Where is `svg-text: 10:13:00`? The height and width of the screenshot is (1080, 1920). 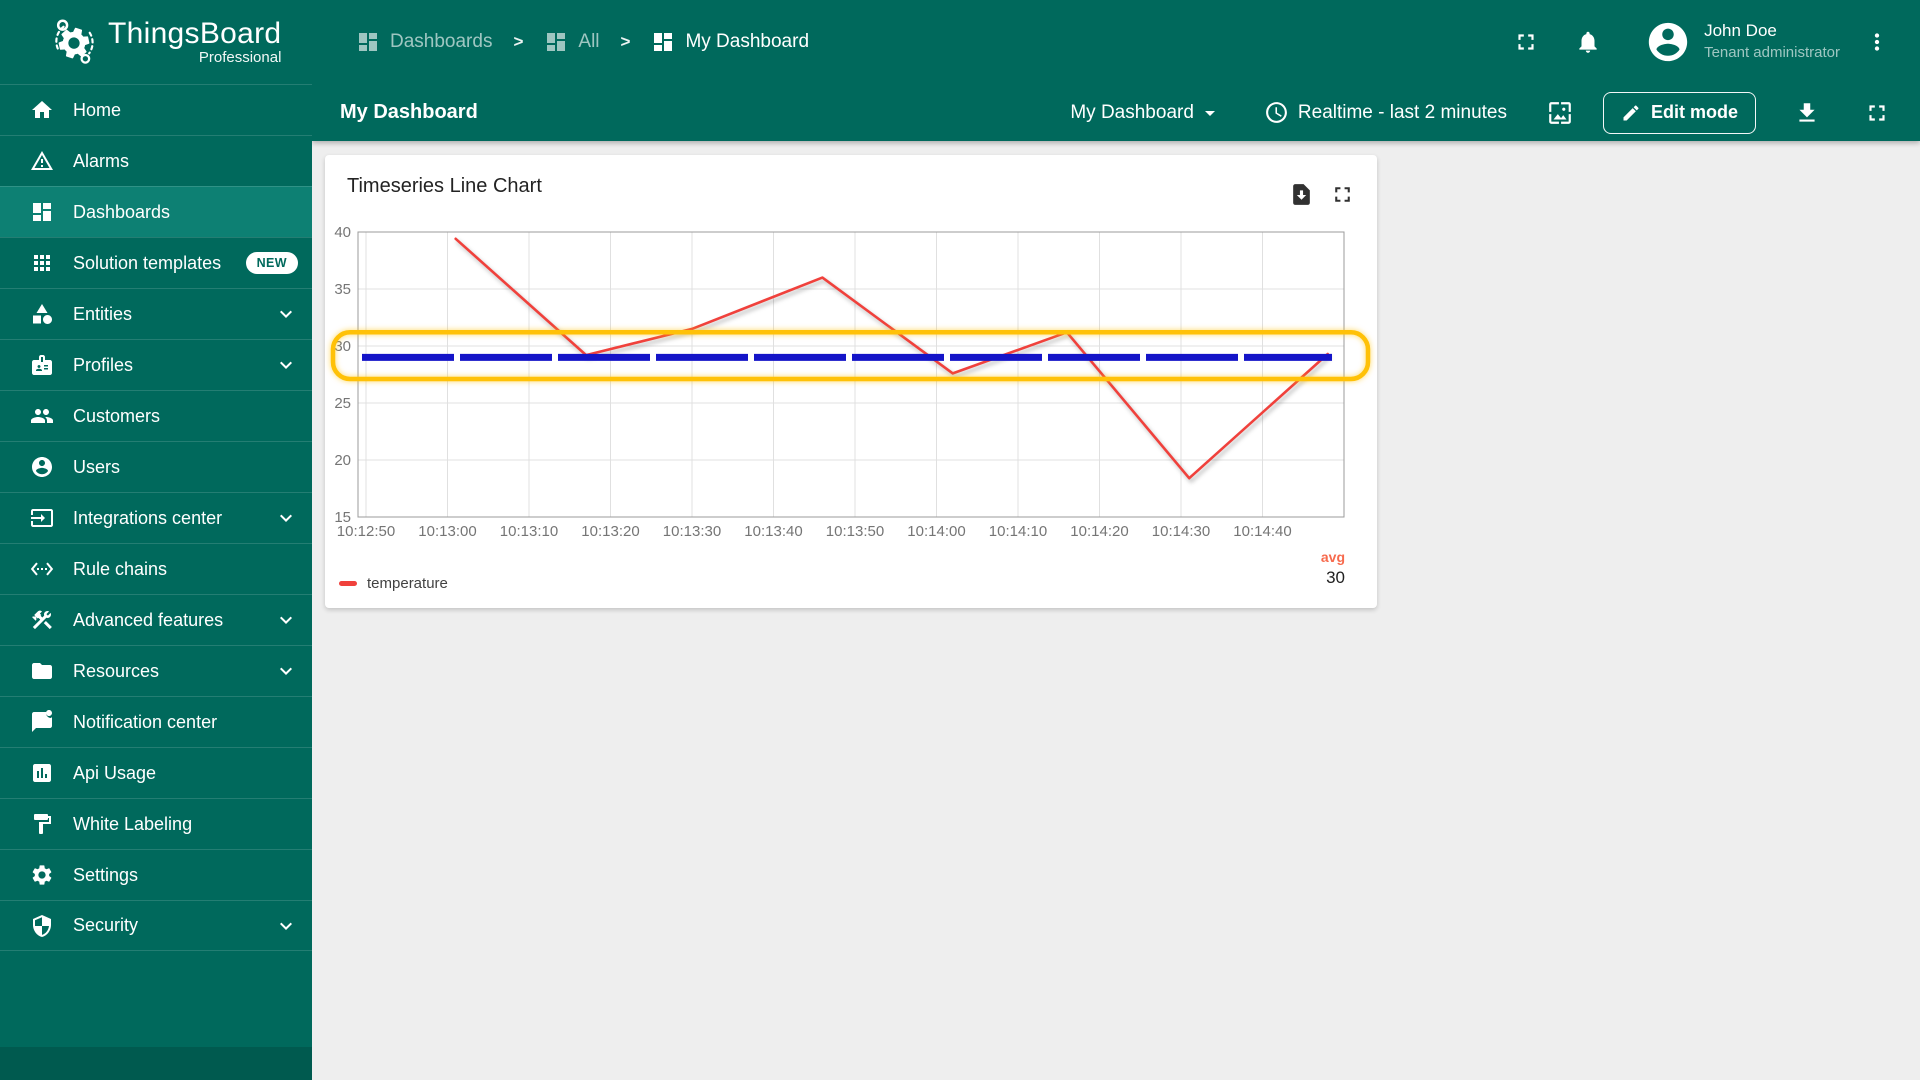 svg-text: 10:13:00 is located at coordinates (447, 531).